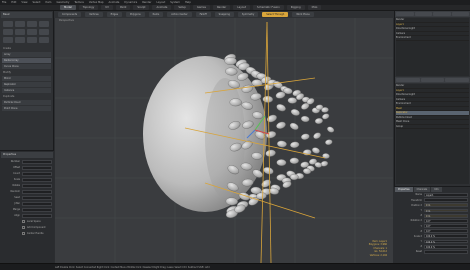 The image size is (470, 270). I want to click on tab-properties: Info, so click(436, 189).